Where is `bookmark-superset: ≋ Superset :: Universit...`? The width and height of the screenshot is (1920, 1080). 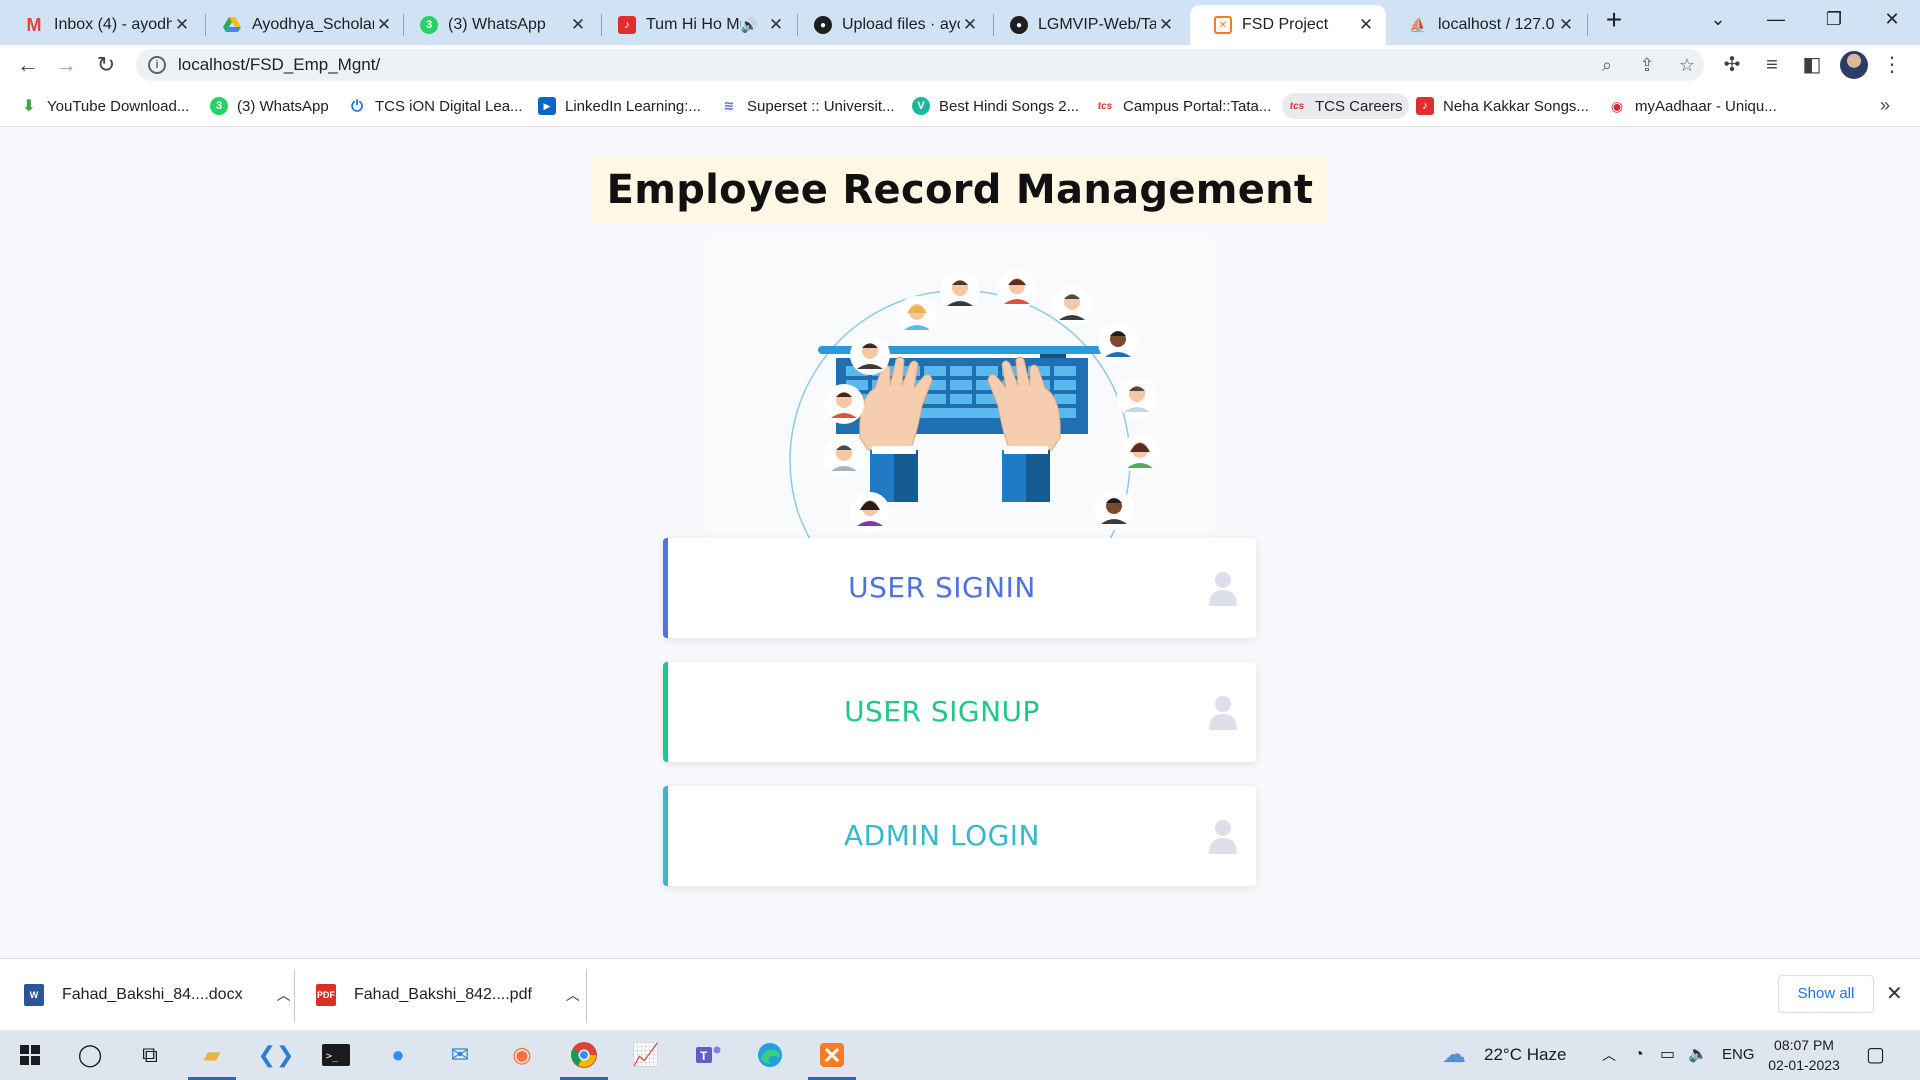 bookmark-superset: ≋ Superset :: Universit... is located at coordinates (807, 106).